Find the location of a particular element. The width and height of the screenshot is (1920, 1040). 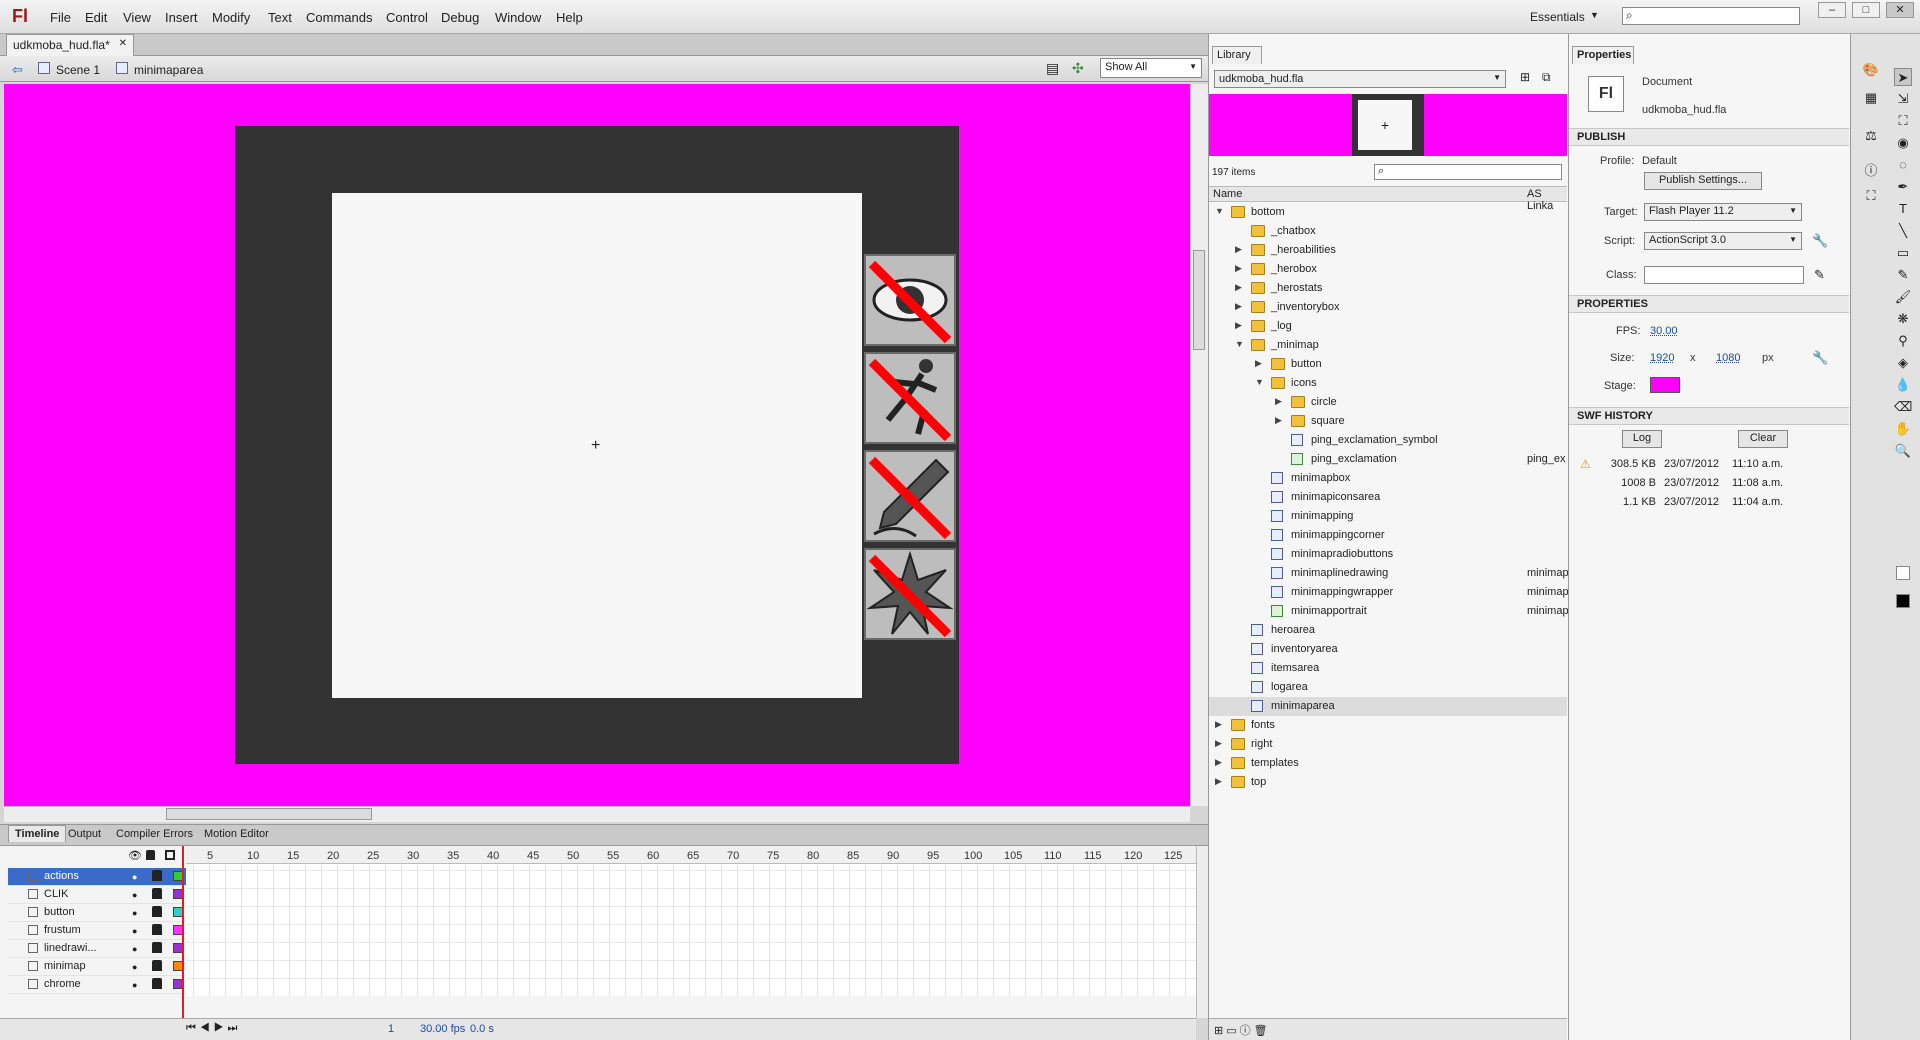

edit-symbols-icon: ✣ is located at coordinates (1078, 68).